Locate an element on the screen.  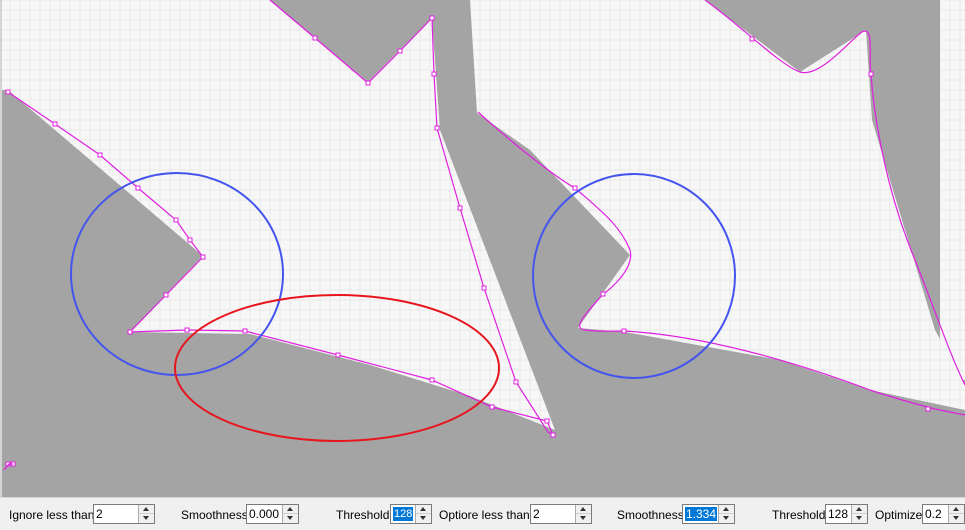
right-threshold-label: Threshold is located at coordinates (799, 515).